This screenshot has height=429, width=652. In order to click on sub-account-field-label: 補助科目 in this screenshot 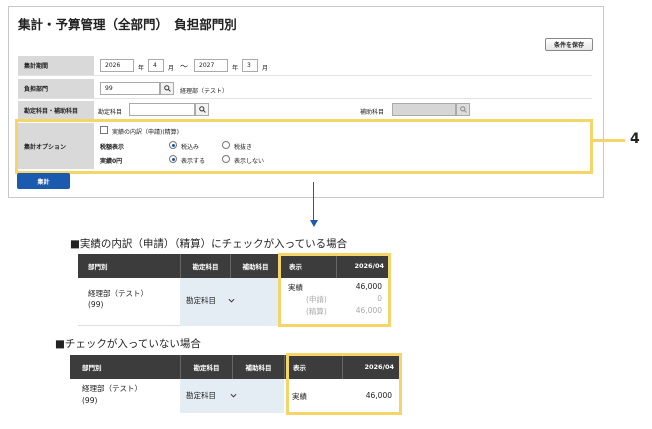, I will do `click(372, 112)`.